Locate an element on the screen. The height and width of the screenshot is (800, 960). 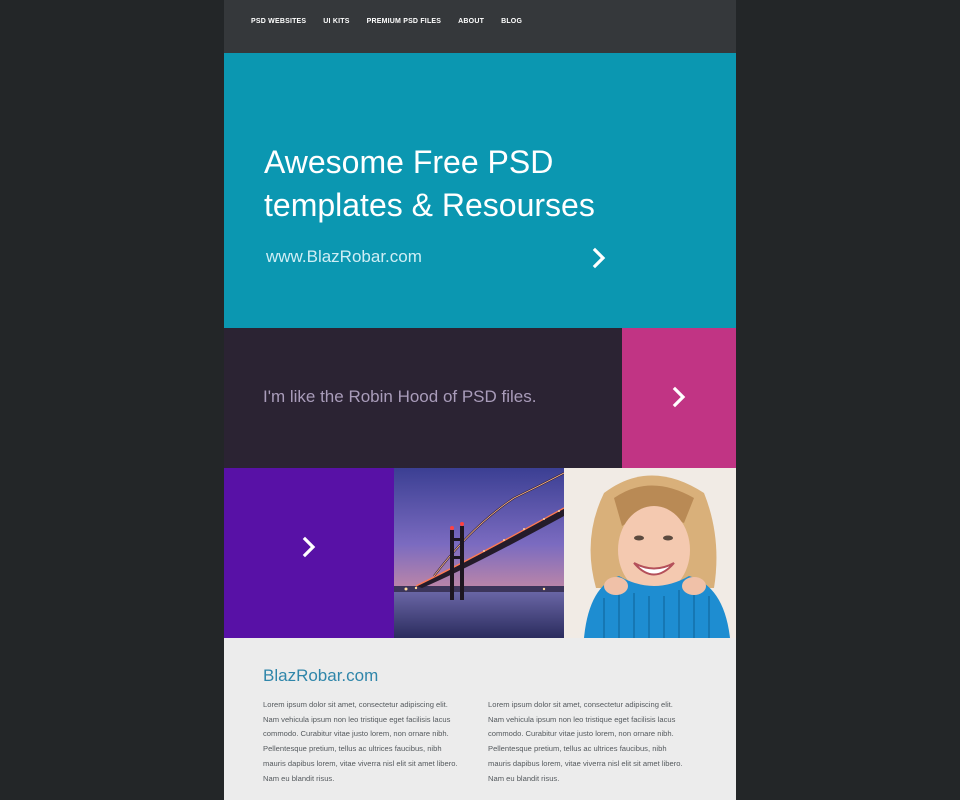
hero-title: Awesome Free PSD templates & Resourses is located at coordinates (429, 183).